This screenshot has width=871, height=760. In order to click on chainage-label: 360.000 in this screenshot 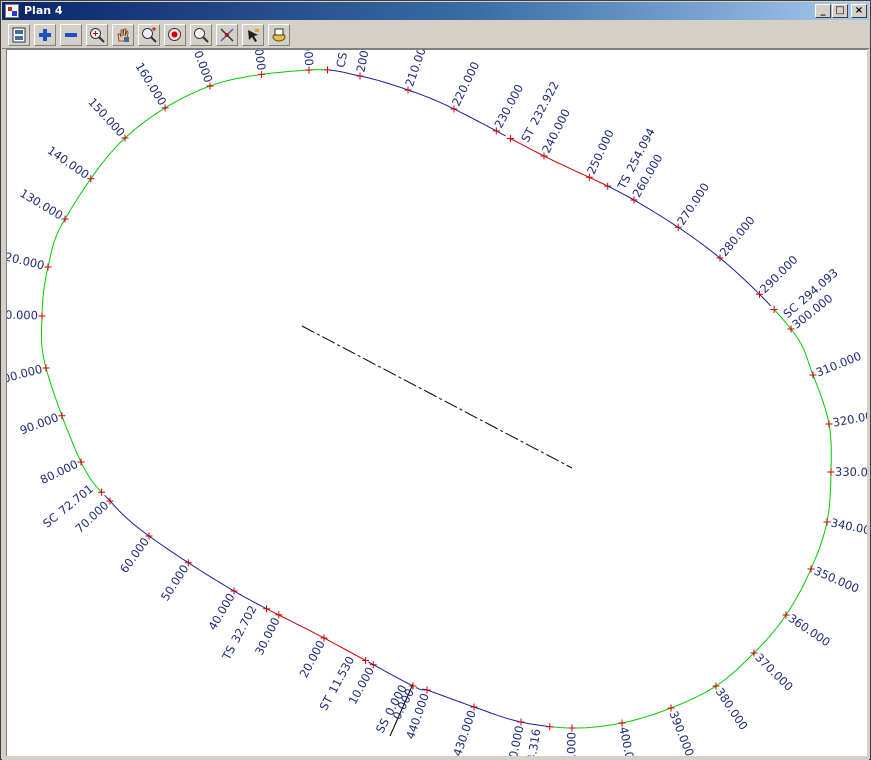, I will do `click(809, 630)`.